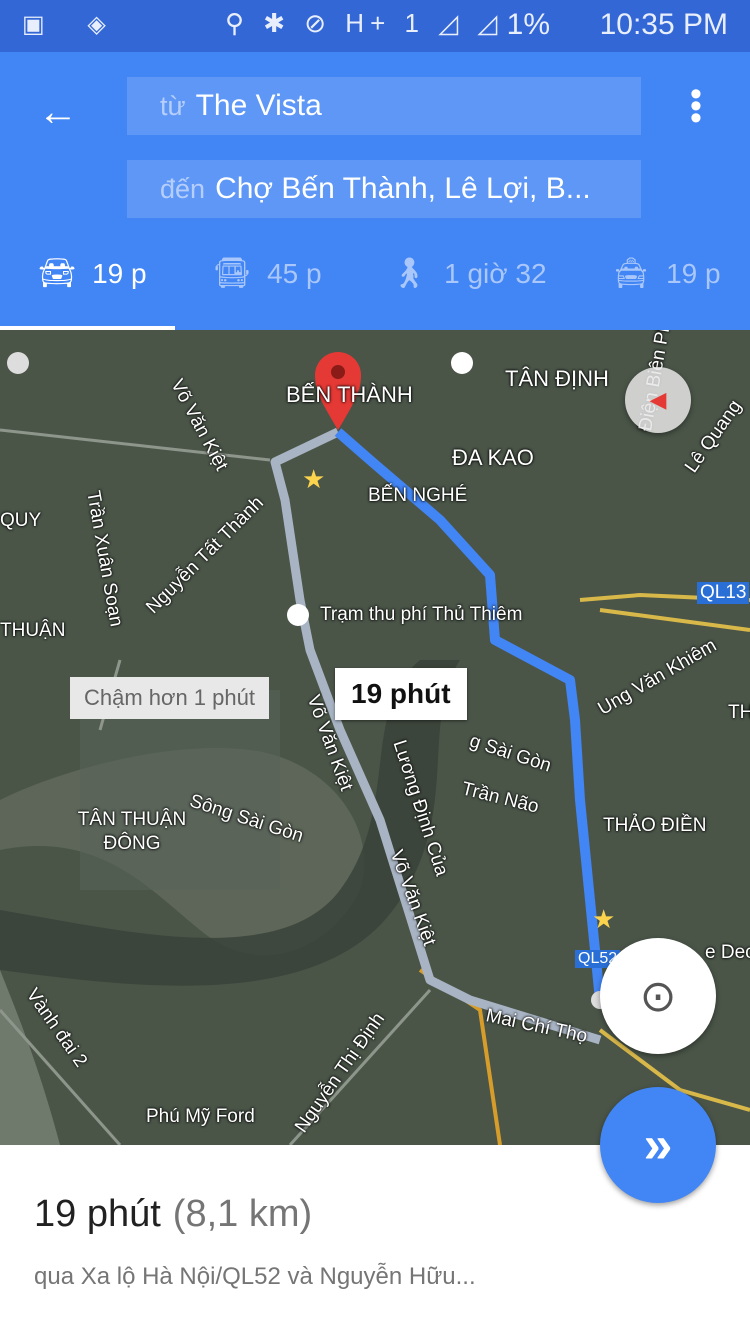  Describe the element at coordinates (493, 457) in the screenshot. I see `map-label: ĐA KAO` at that location.